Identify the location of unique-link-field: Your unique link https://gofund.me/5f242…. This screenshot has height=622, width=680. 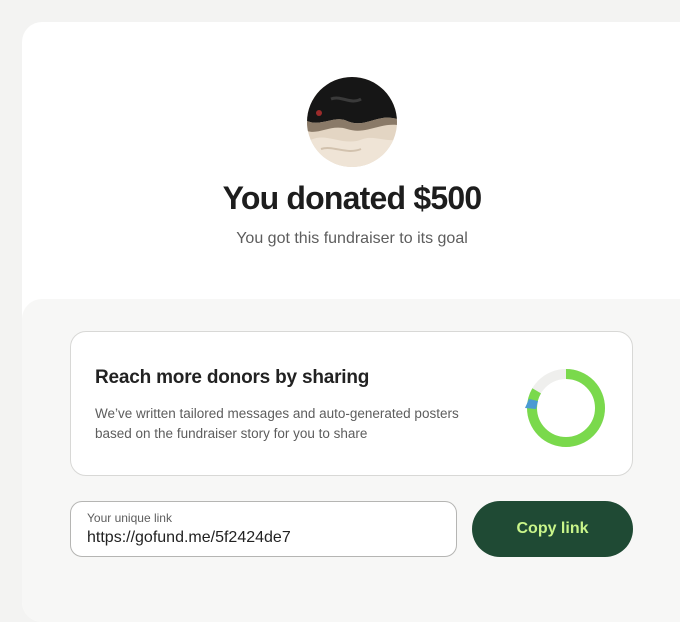
(263, 529).